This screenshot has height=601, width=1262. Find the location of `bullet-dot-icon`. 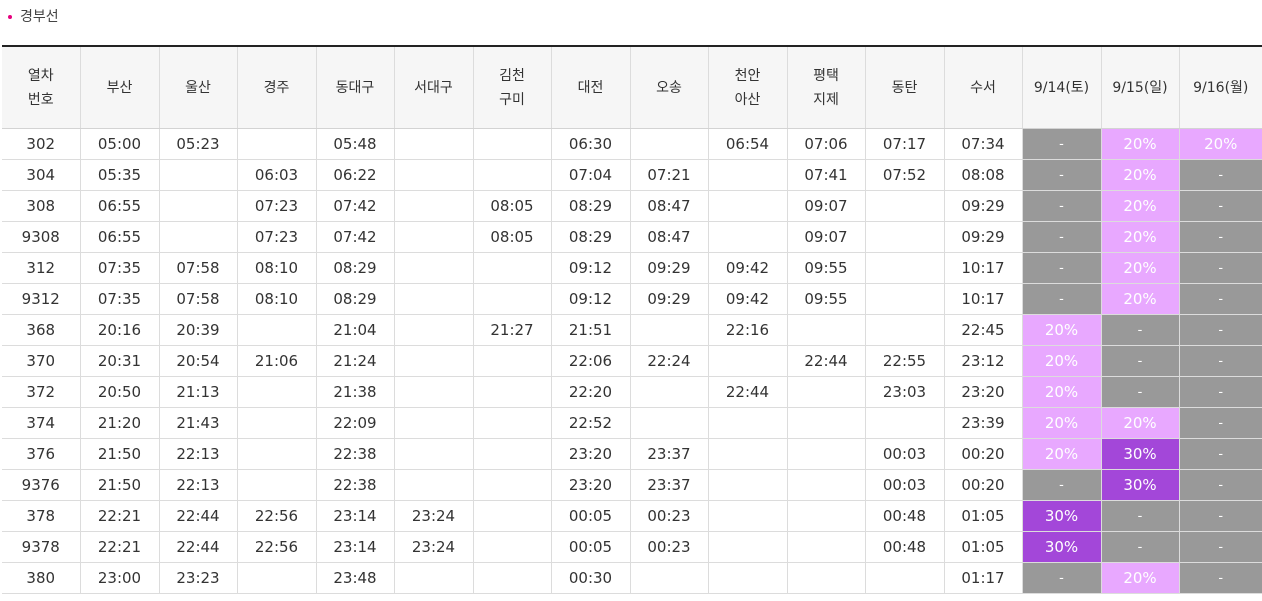

bullet-dot-icon is located at coordinates (10, 16).